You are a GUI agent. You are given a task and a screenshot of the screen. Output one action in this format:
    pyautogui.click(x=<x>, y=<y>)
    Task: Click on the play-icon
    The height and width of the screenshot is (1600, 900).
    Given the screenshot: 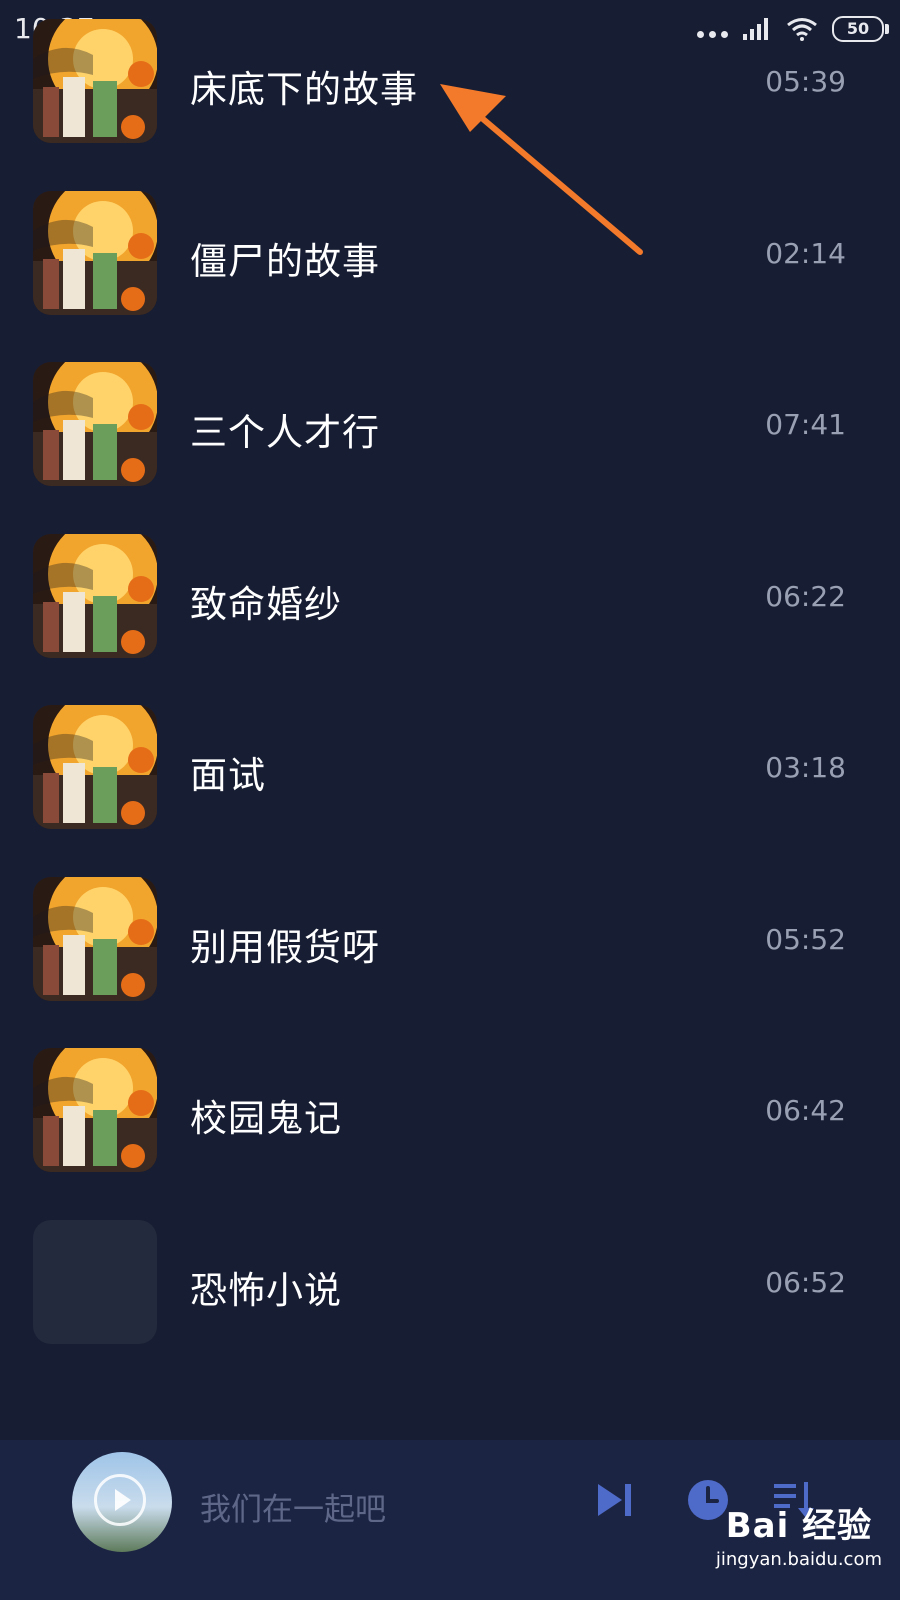 What is the action you would take?
    pyautogui.click(x=120, y=1500)
    